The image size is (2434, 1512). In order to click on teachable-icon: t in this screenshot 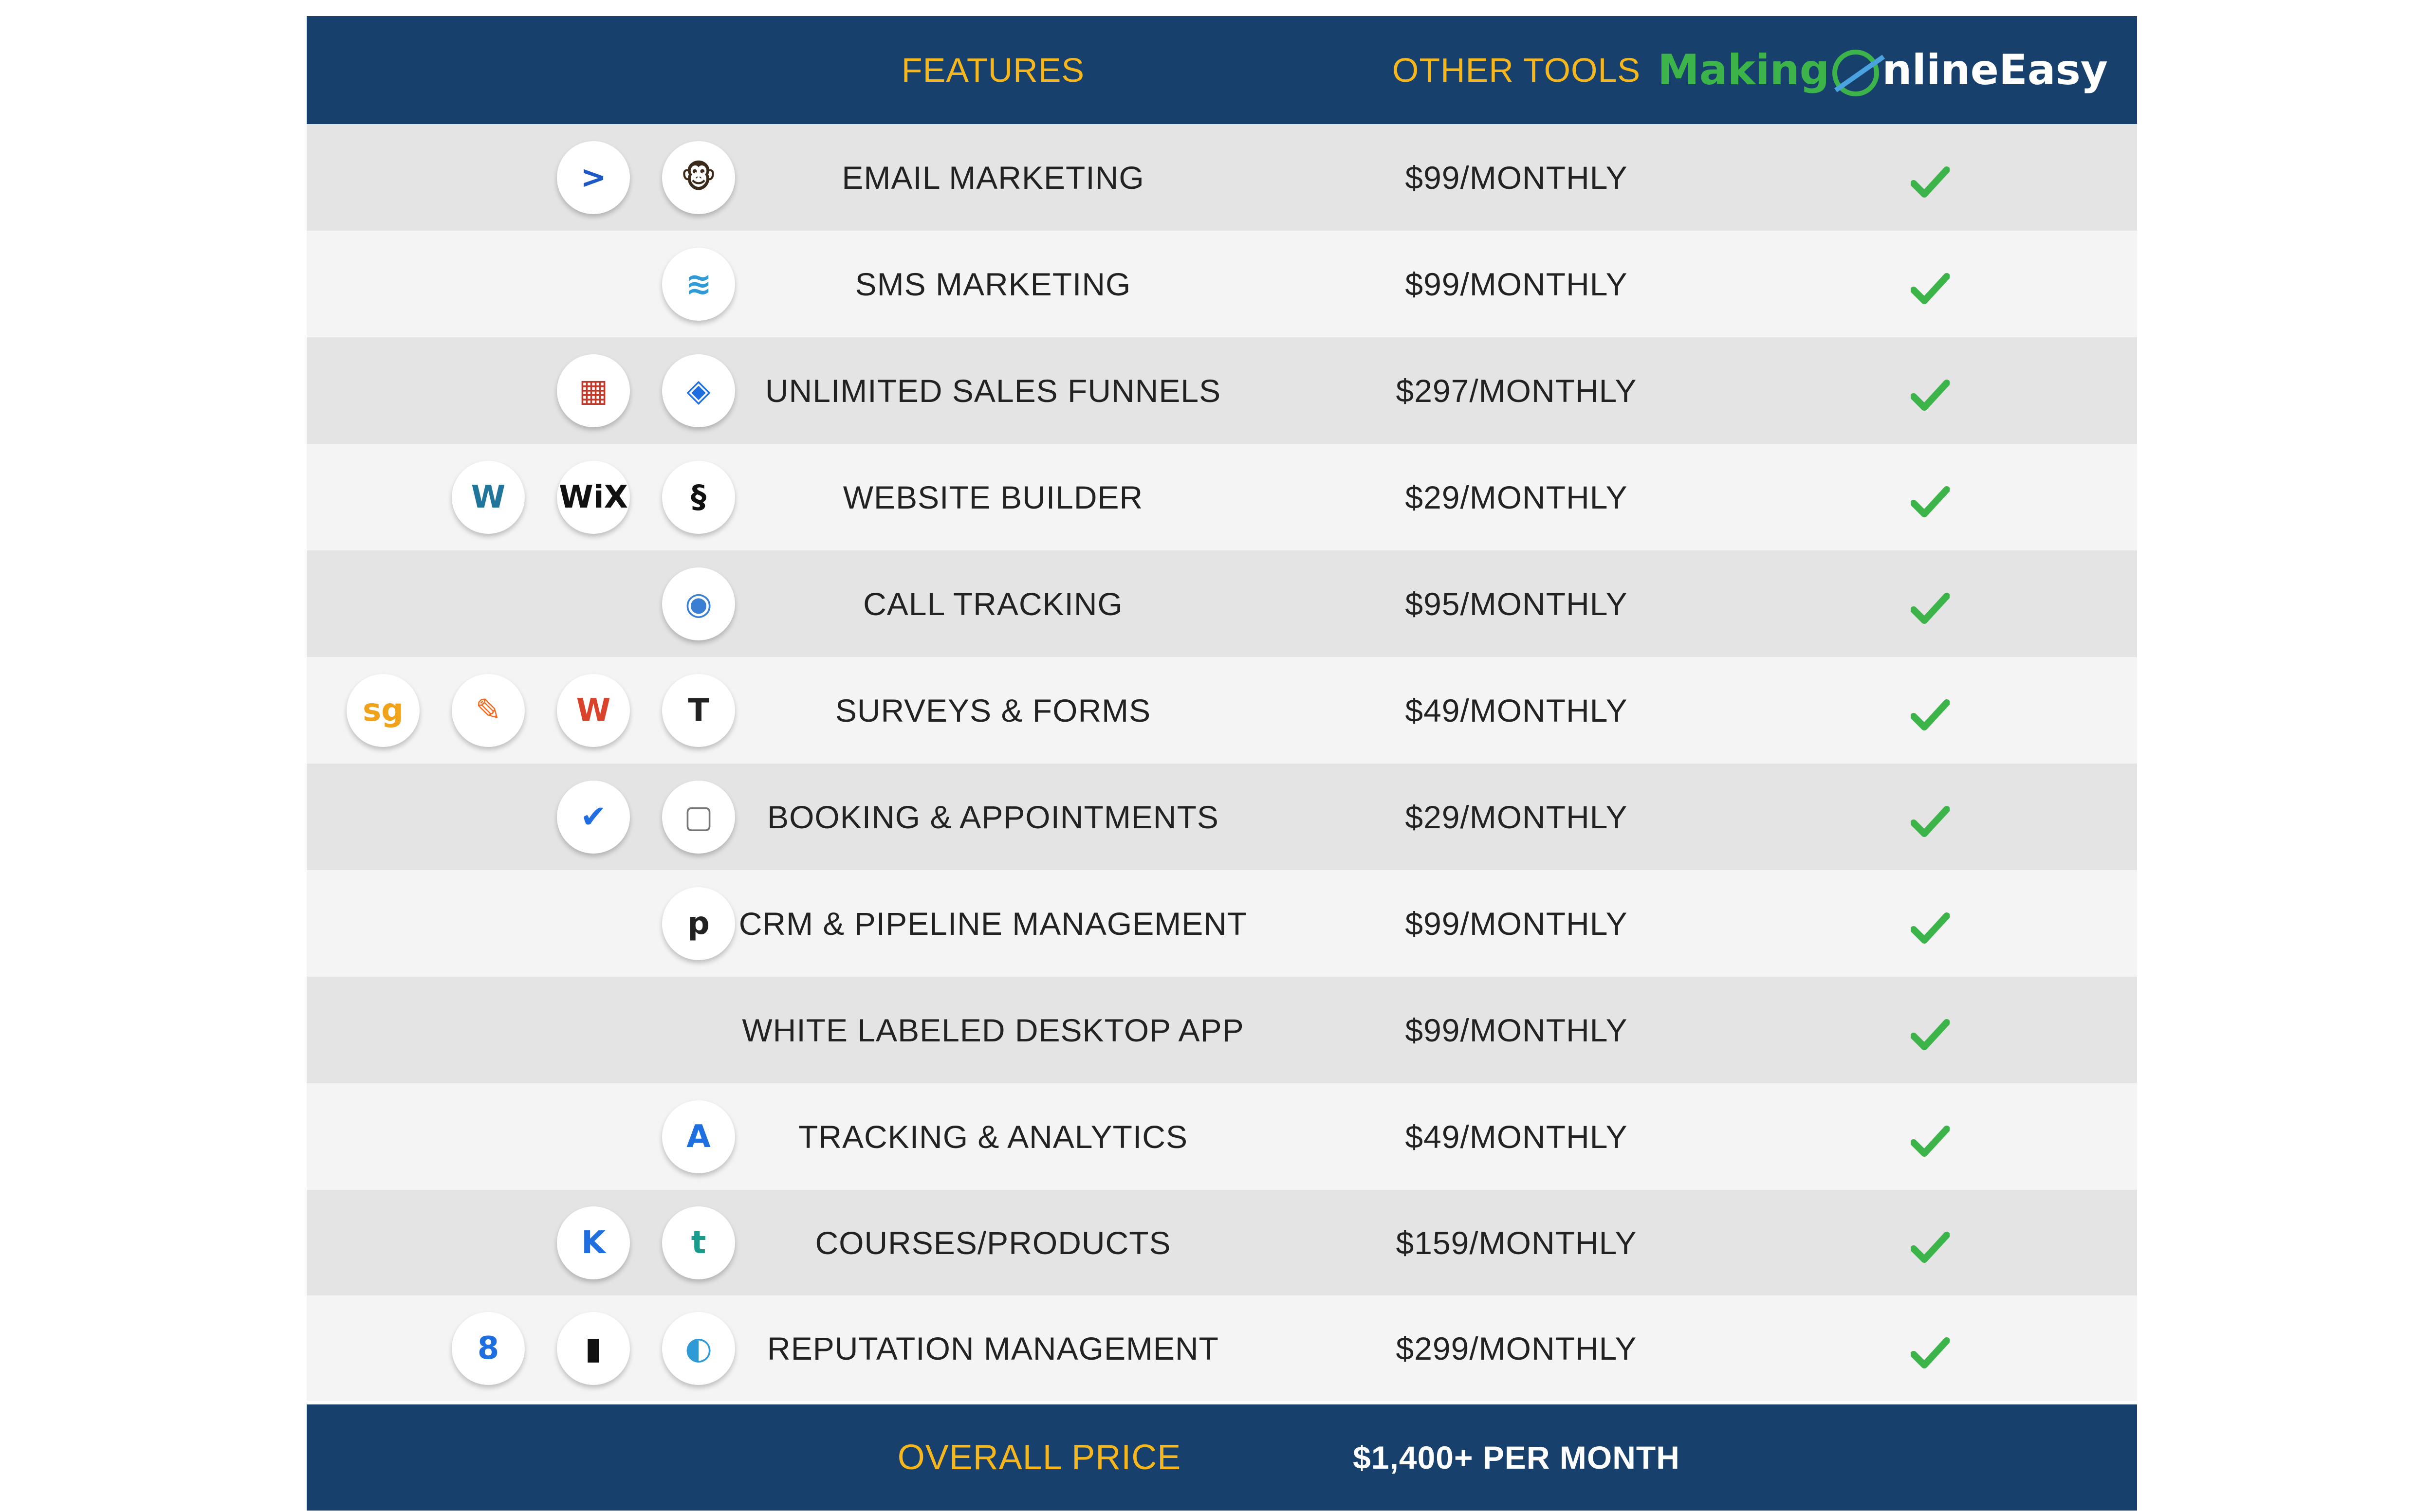, I will do `click(698, 1242)`.